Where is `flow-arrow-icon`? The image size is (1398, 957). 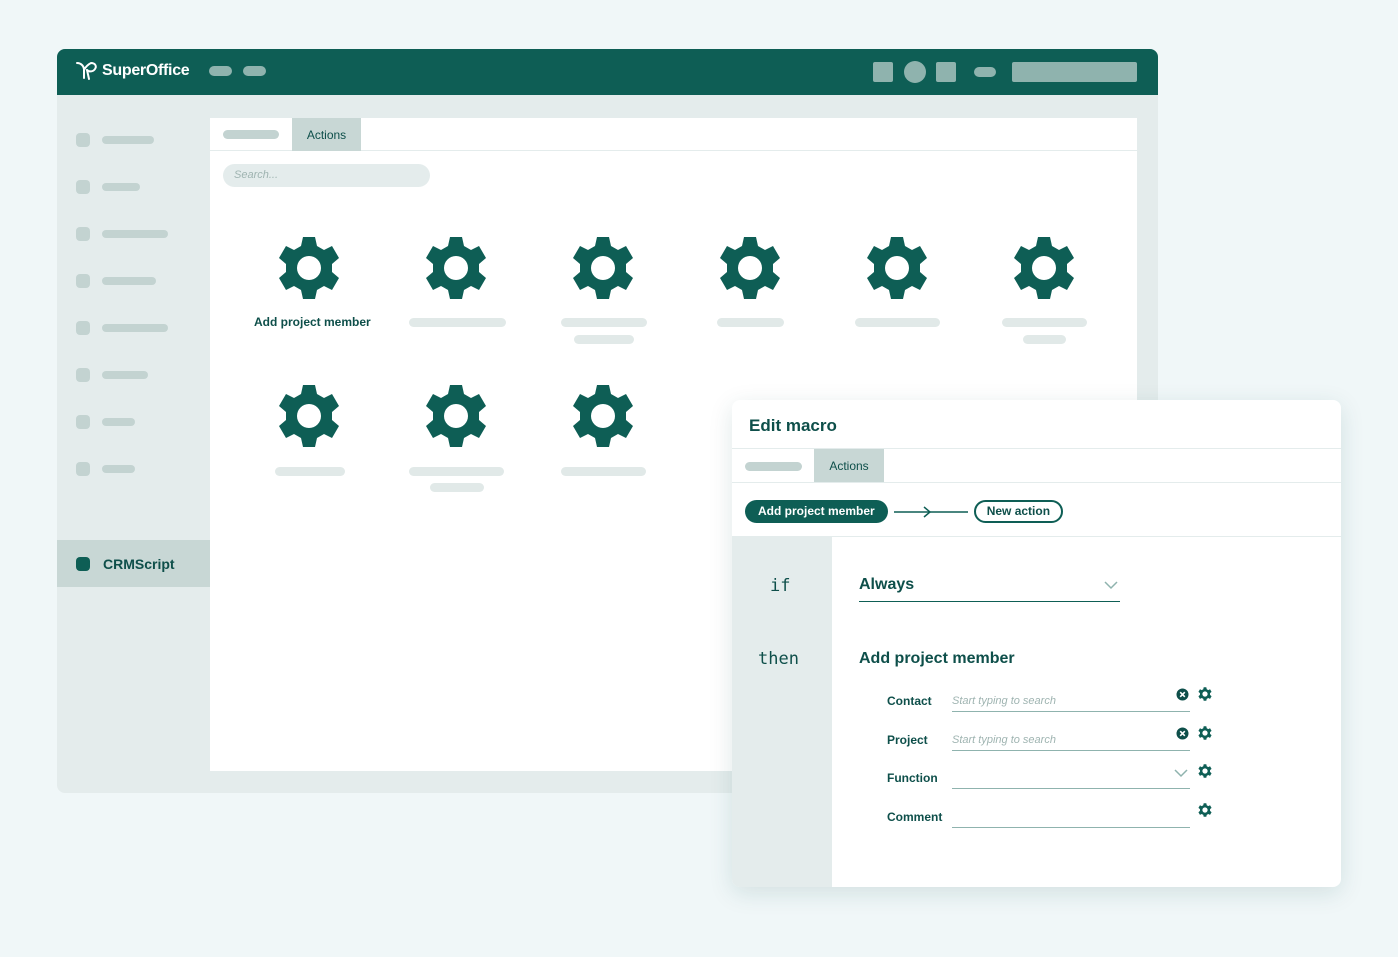 flow-arrow-icon is located at coordinates (930, 511).